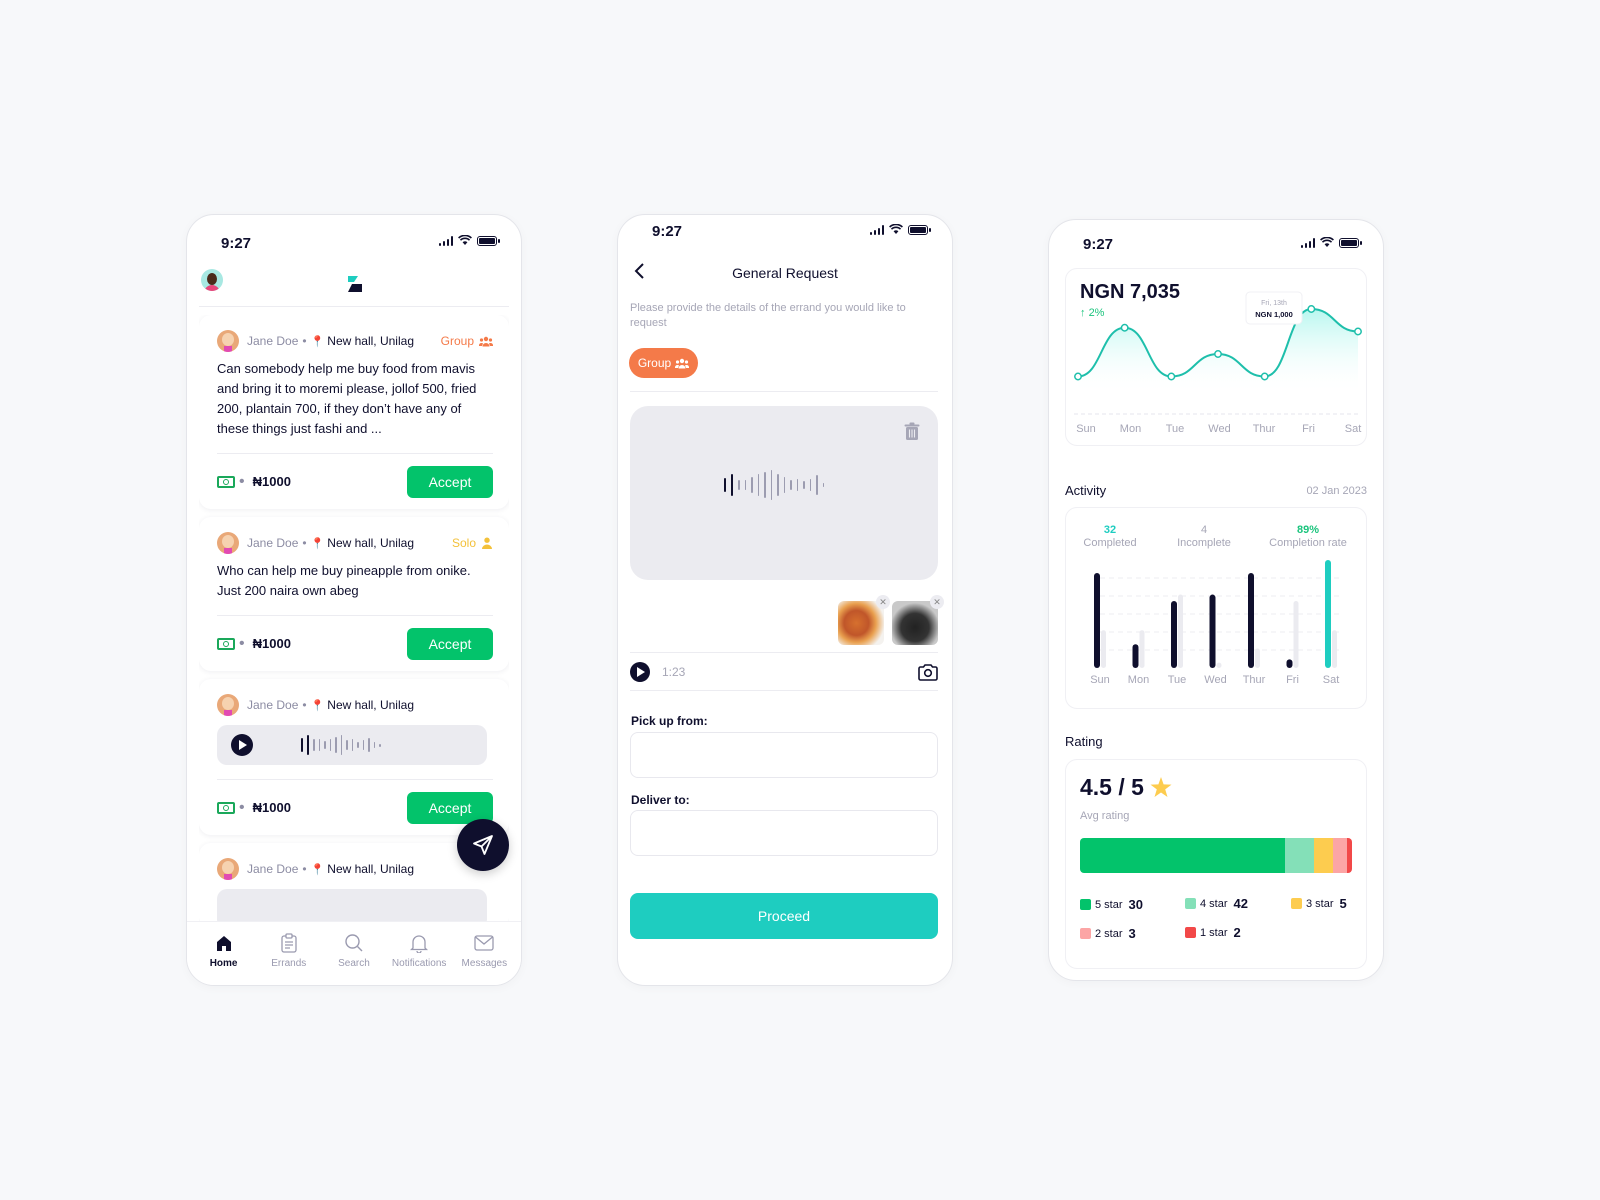 The image size is (1600, 1200). I want to click on legend-label: 4 star, so click(1214, 903).